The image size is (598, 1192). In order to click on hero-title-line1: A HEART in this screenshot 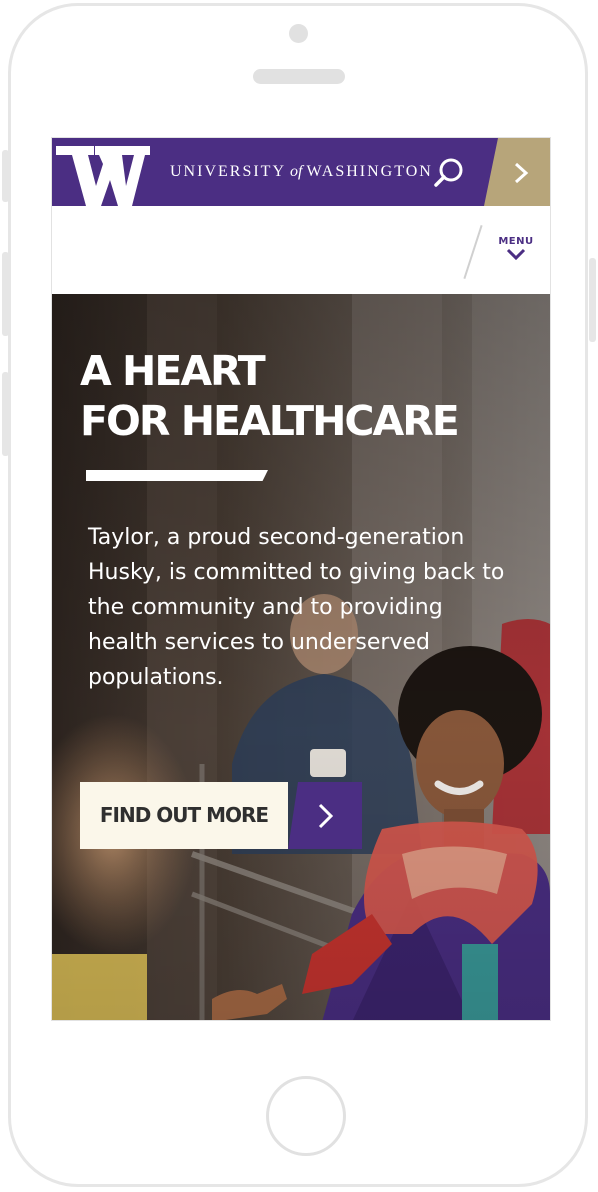, I will do `click(173, 371)`.